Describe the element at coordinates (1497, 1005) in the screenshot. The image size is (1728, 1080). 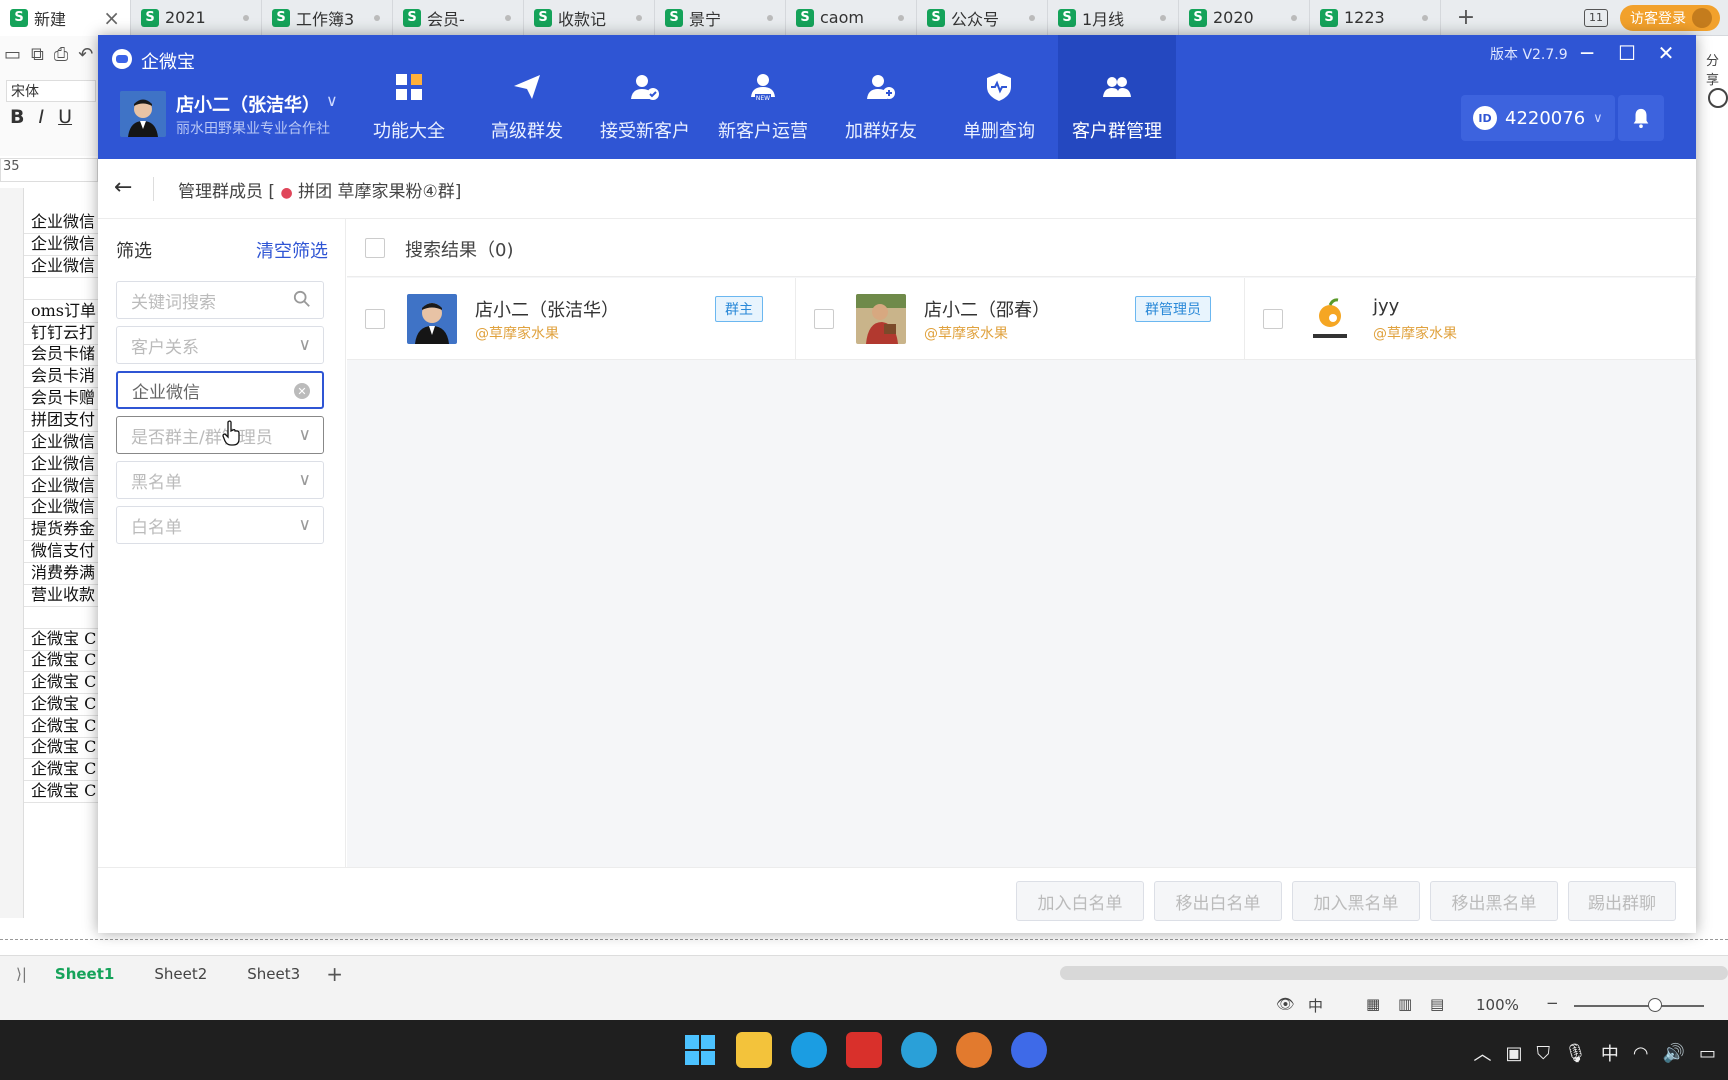
I see `zoom-level: 100%` at that location.